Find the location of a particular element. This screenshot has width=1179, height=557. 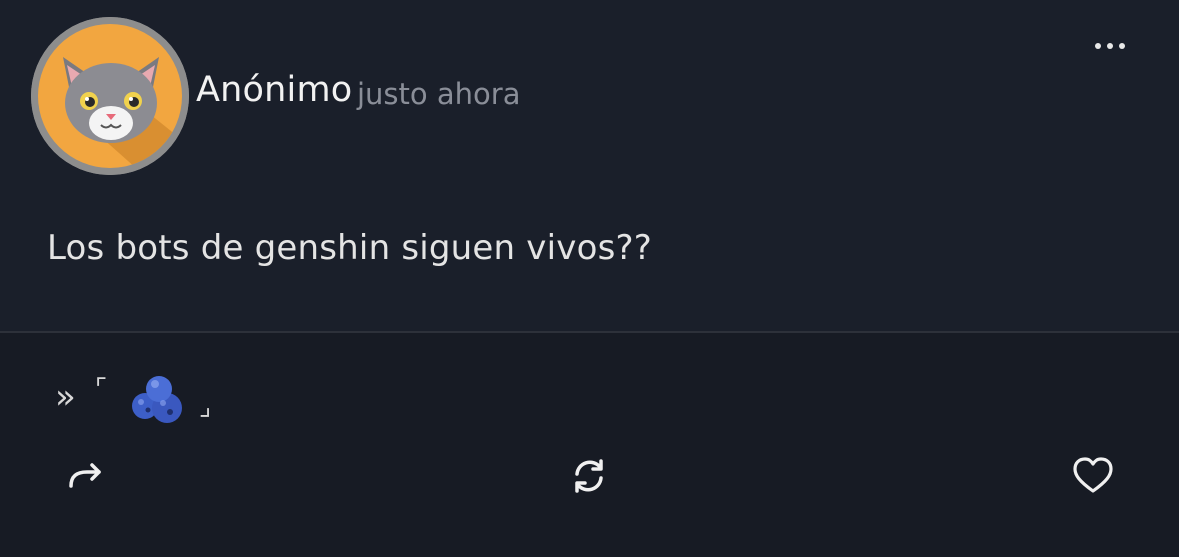

post-timestamp: justo ahora is located at coordinates (439, 94).